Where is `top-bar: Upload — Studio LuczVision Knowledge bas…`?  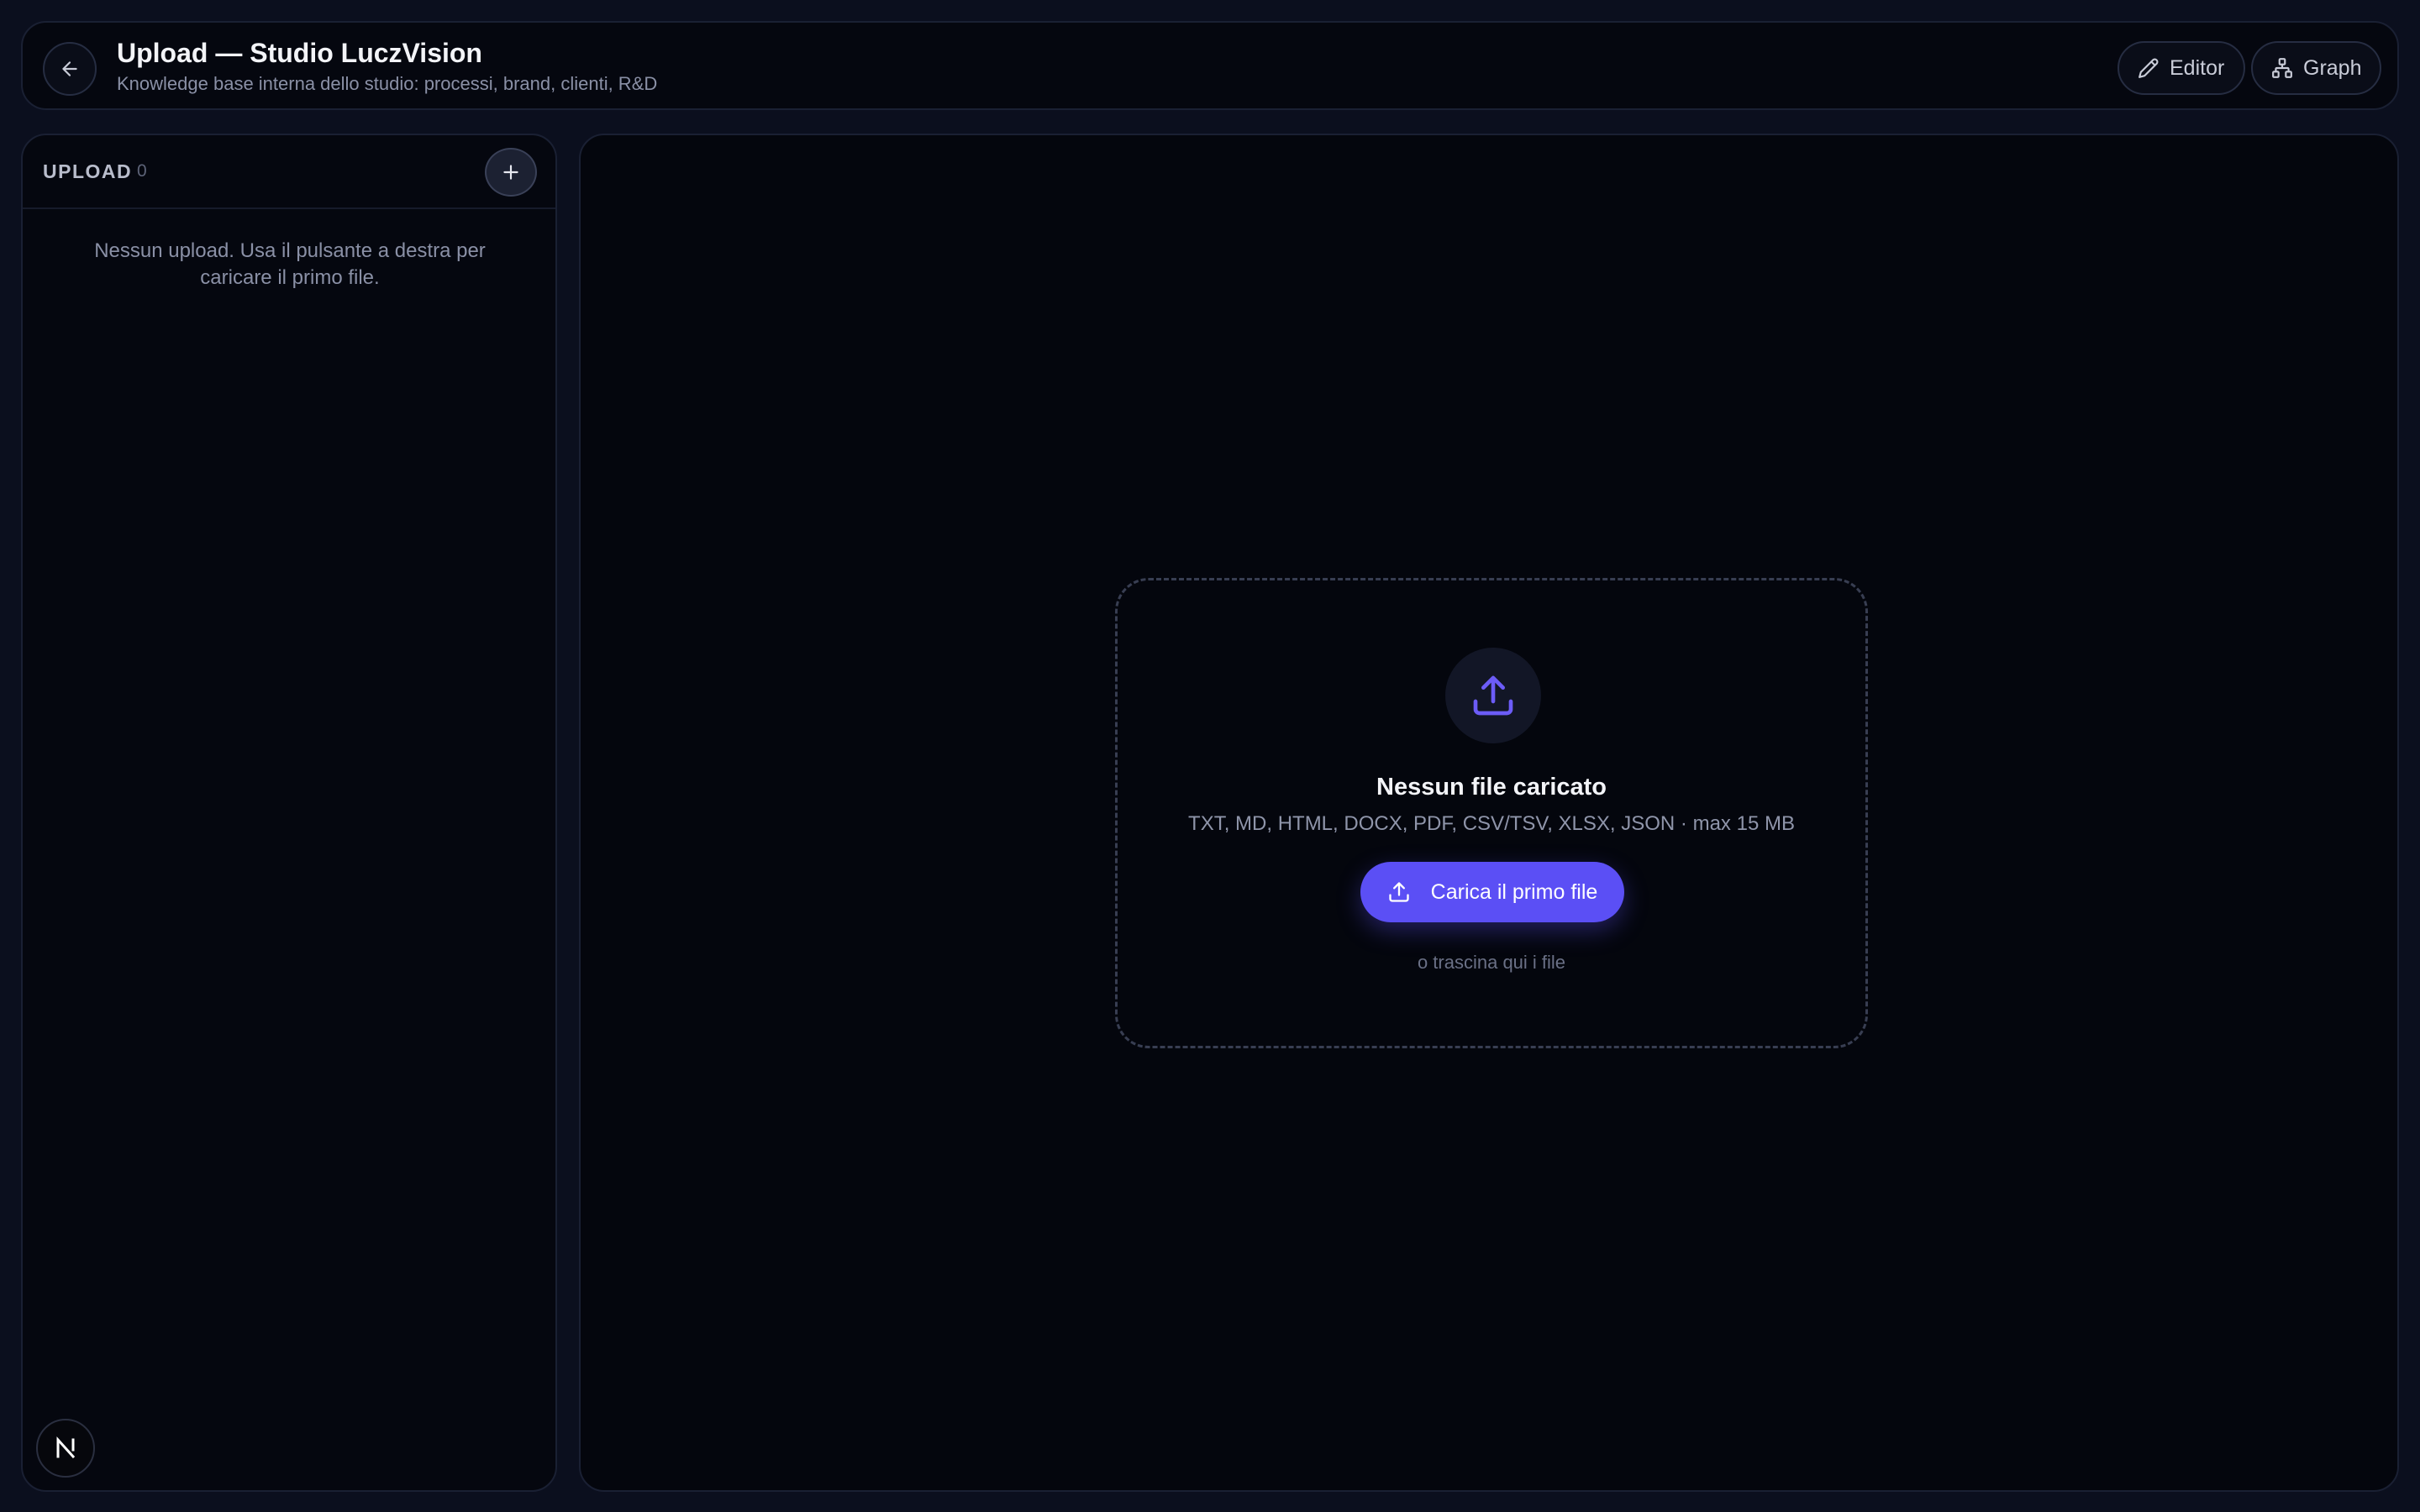 top-bar: Upload — Studio LuczVision Knowledge bas… is located at coordinates (1210, 65).